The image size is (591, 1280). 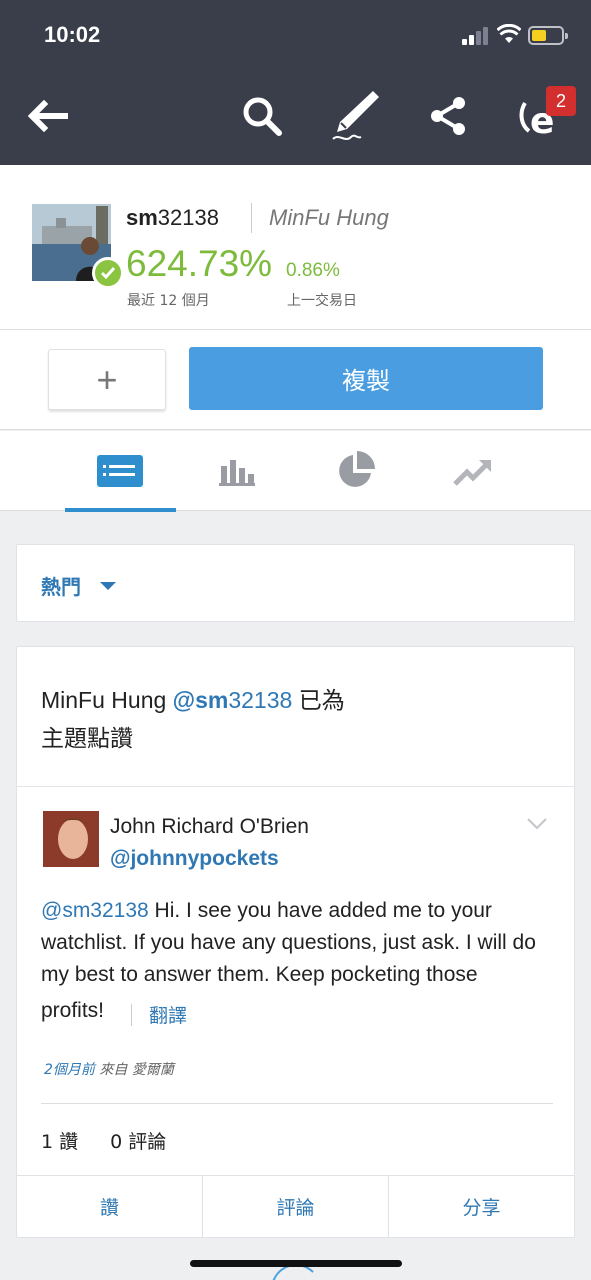 I want to click on name-divider, so click(x=251, y=218).